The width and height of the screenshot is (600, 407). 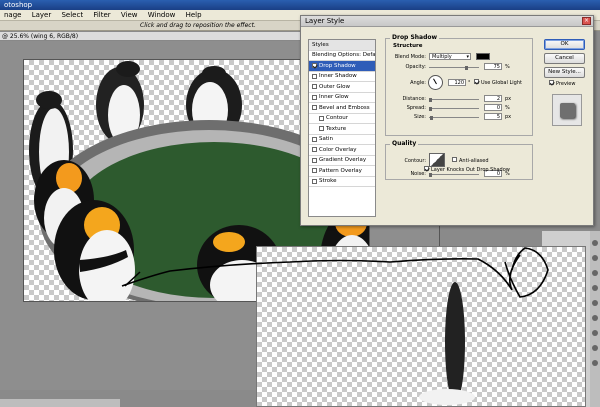 What do you see at coordinates (483, 56) in the screenshot?
I see `shadow-color-swatch` at bounding box center [483, 56].